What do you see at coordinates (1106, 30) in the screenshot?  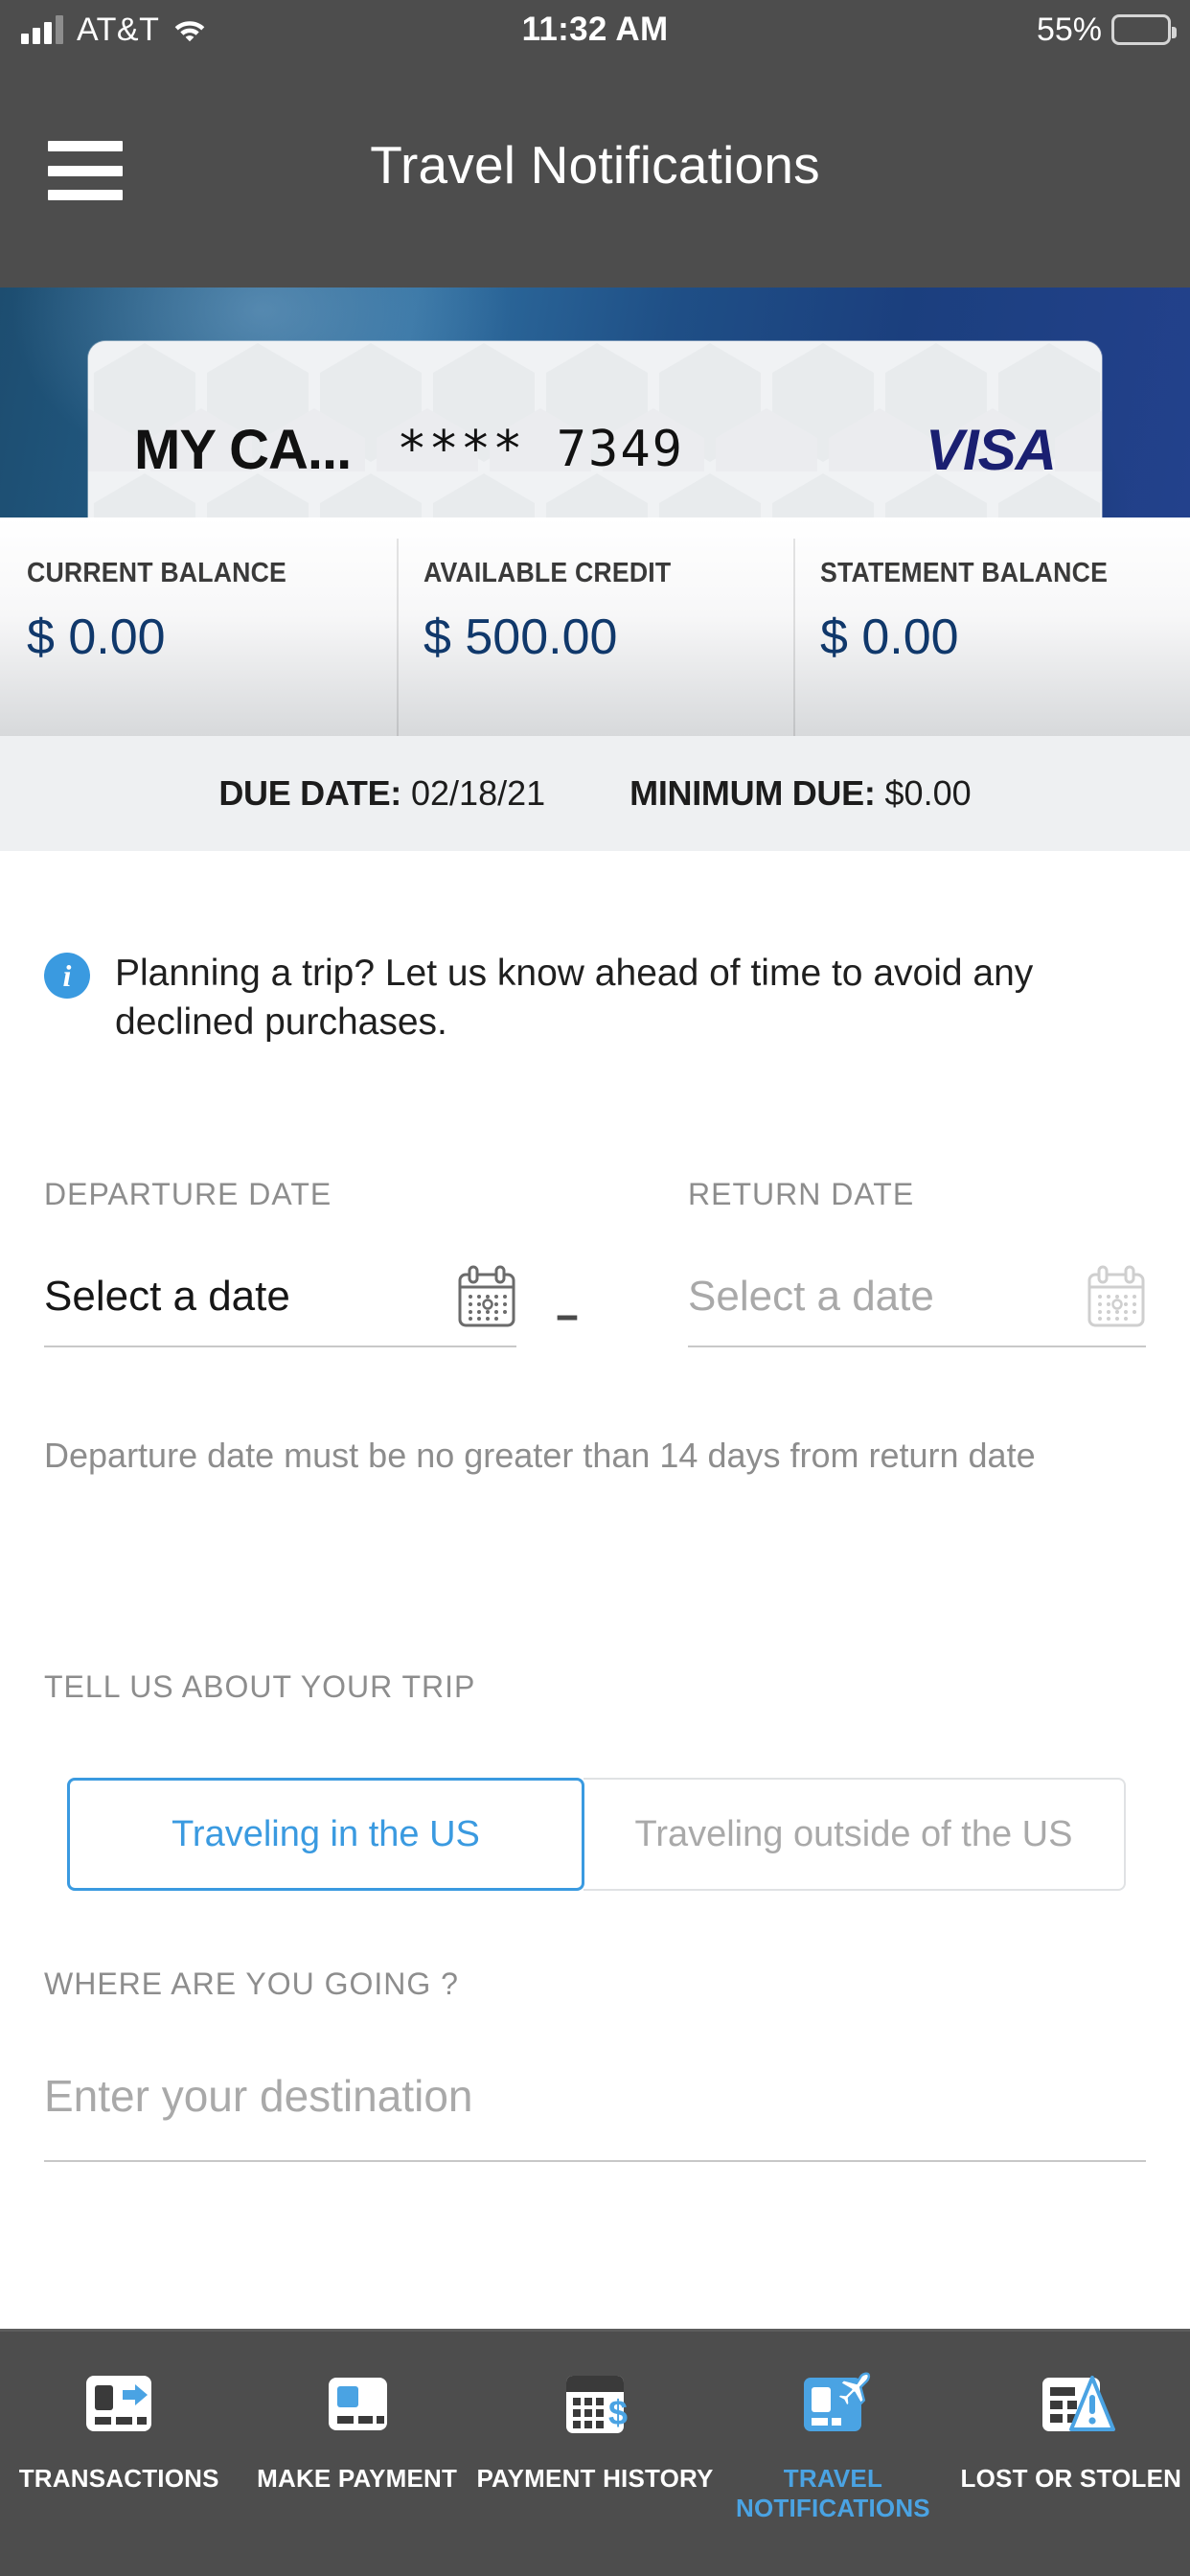 I see `status-bar-right: 55%` at bounding box center [1106, 30].